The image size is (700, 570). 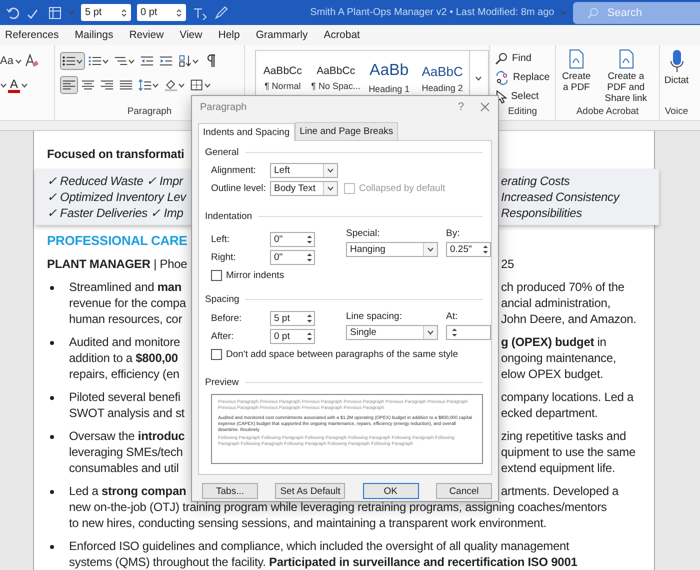 I want to click on group-label: Paragraph, so click(x=149, y=112).